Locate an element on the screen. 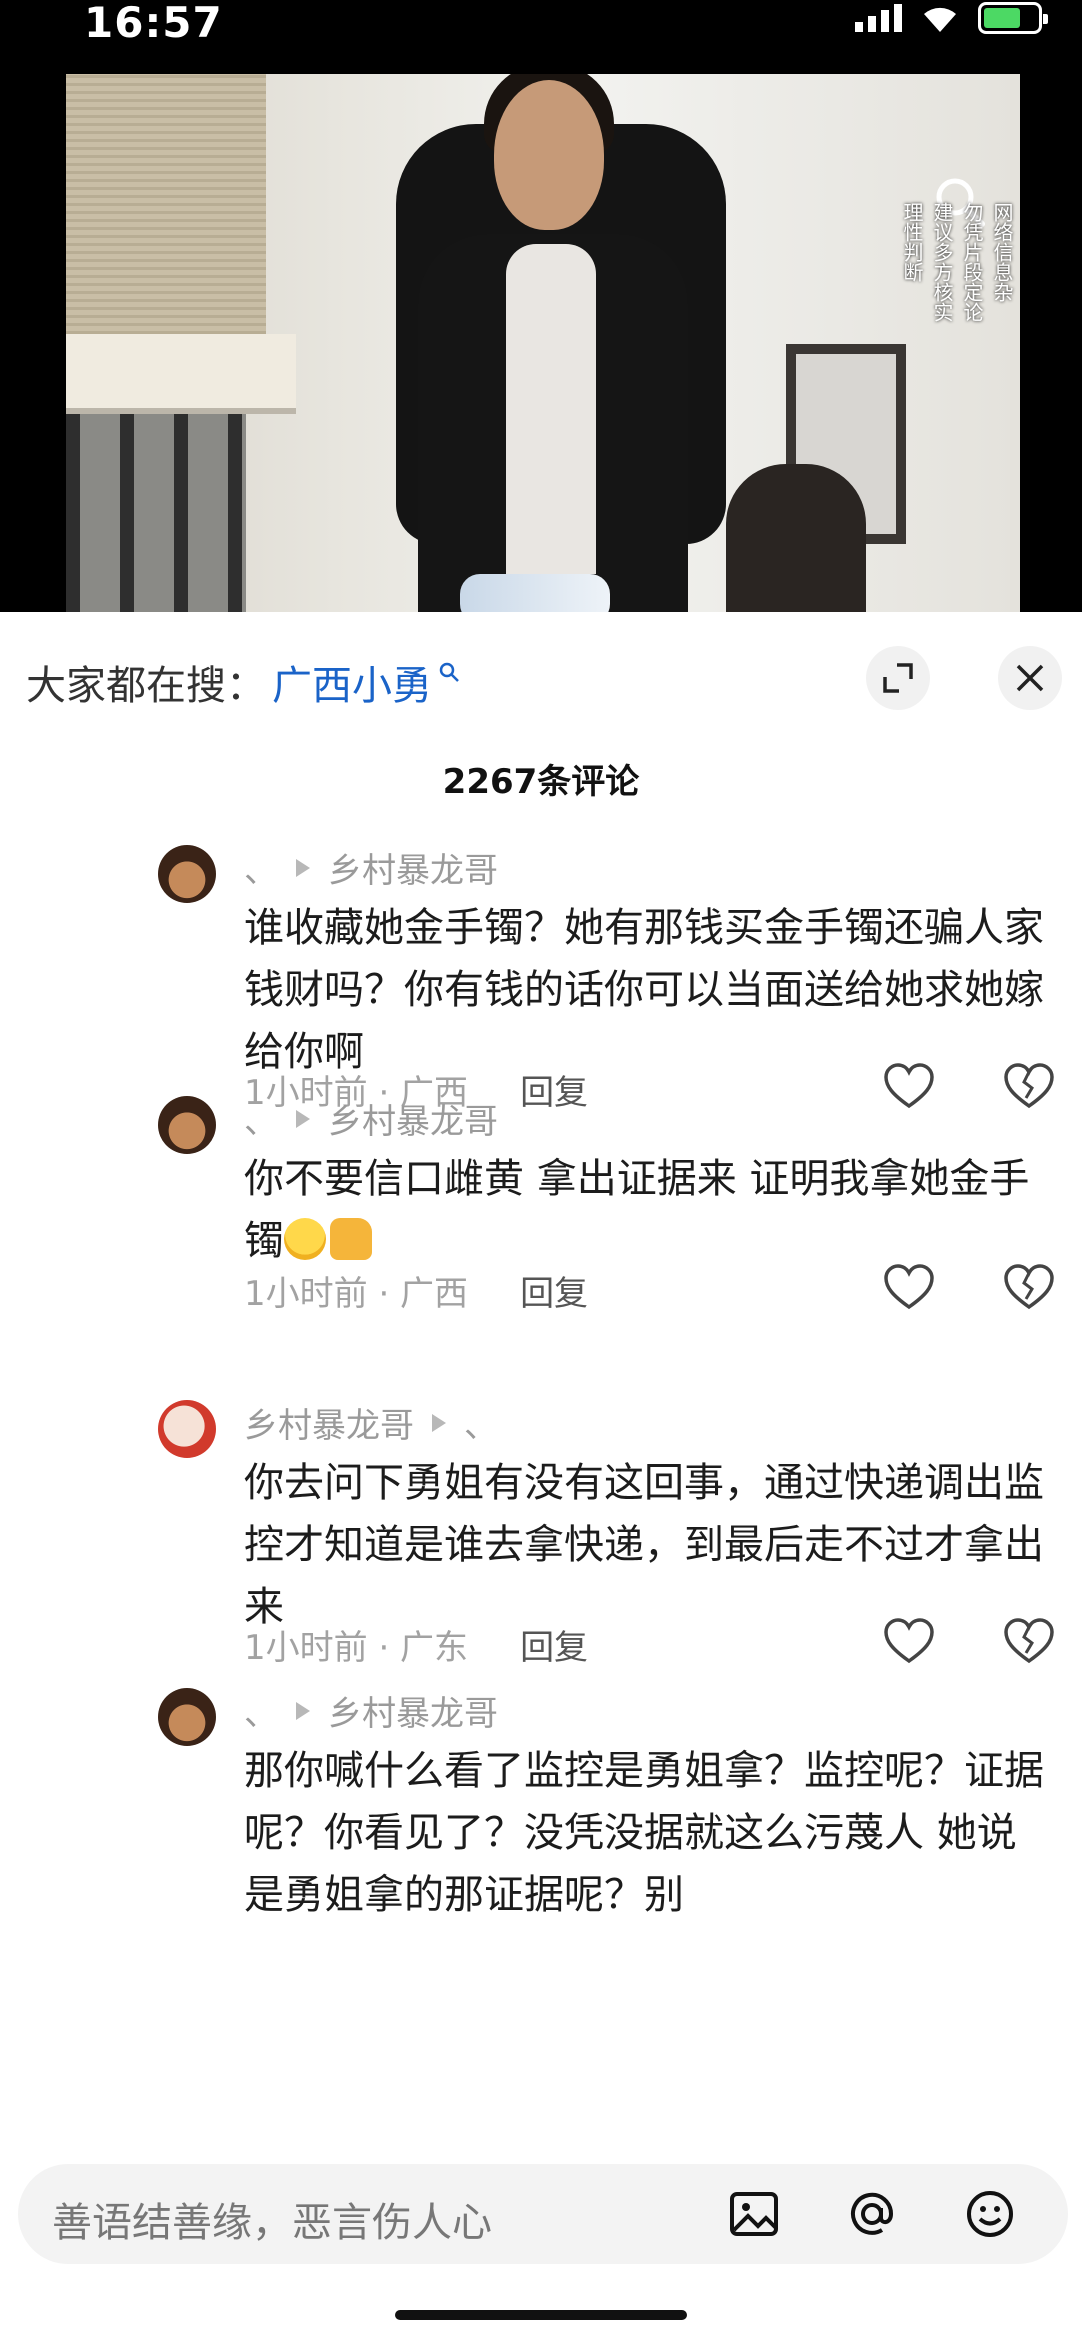 The width and height of the screenshot is (1082, 2340). close-icon is located at coordinates (1030, 678).